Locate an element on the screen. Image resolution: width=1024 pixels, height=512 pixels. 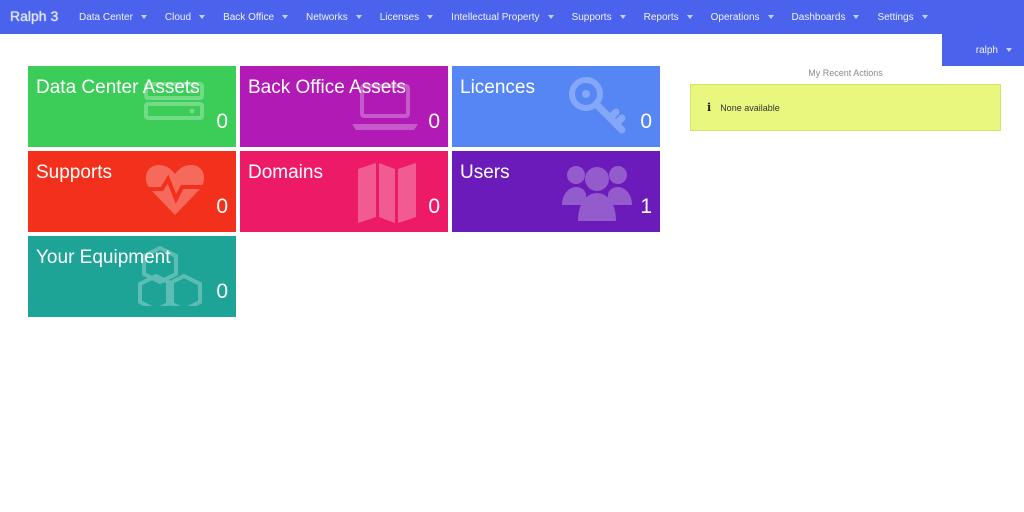
tile-title: Domains is located at coordinates (285, 172).